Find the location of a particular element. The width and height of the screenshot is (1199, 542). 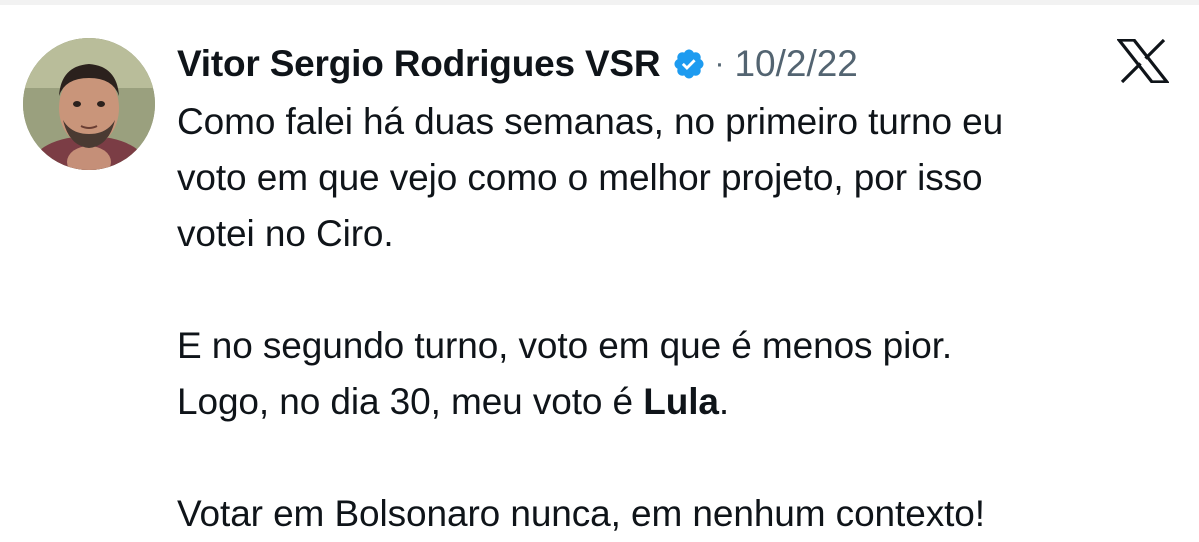

tweet-line-text: Logo, no dia 30, meu voto é is located at coordinates (410, 401).